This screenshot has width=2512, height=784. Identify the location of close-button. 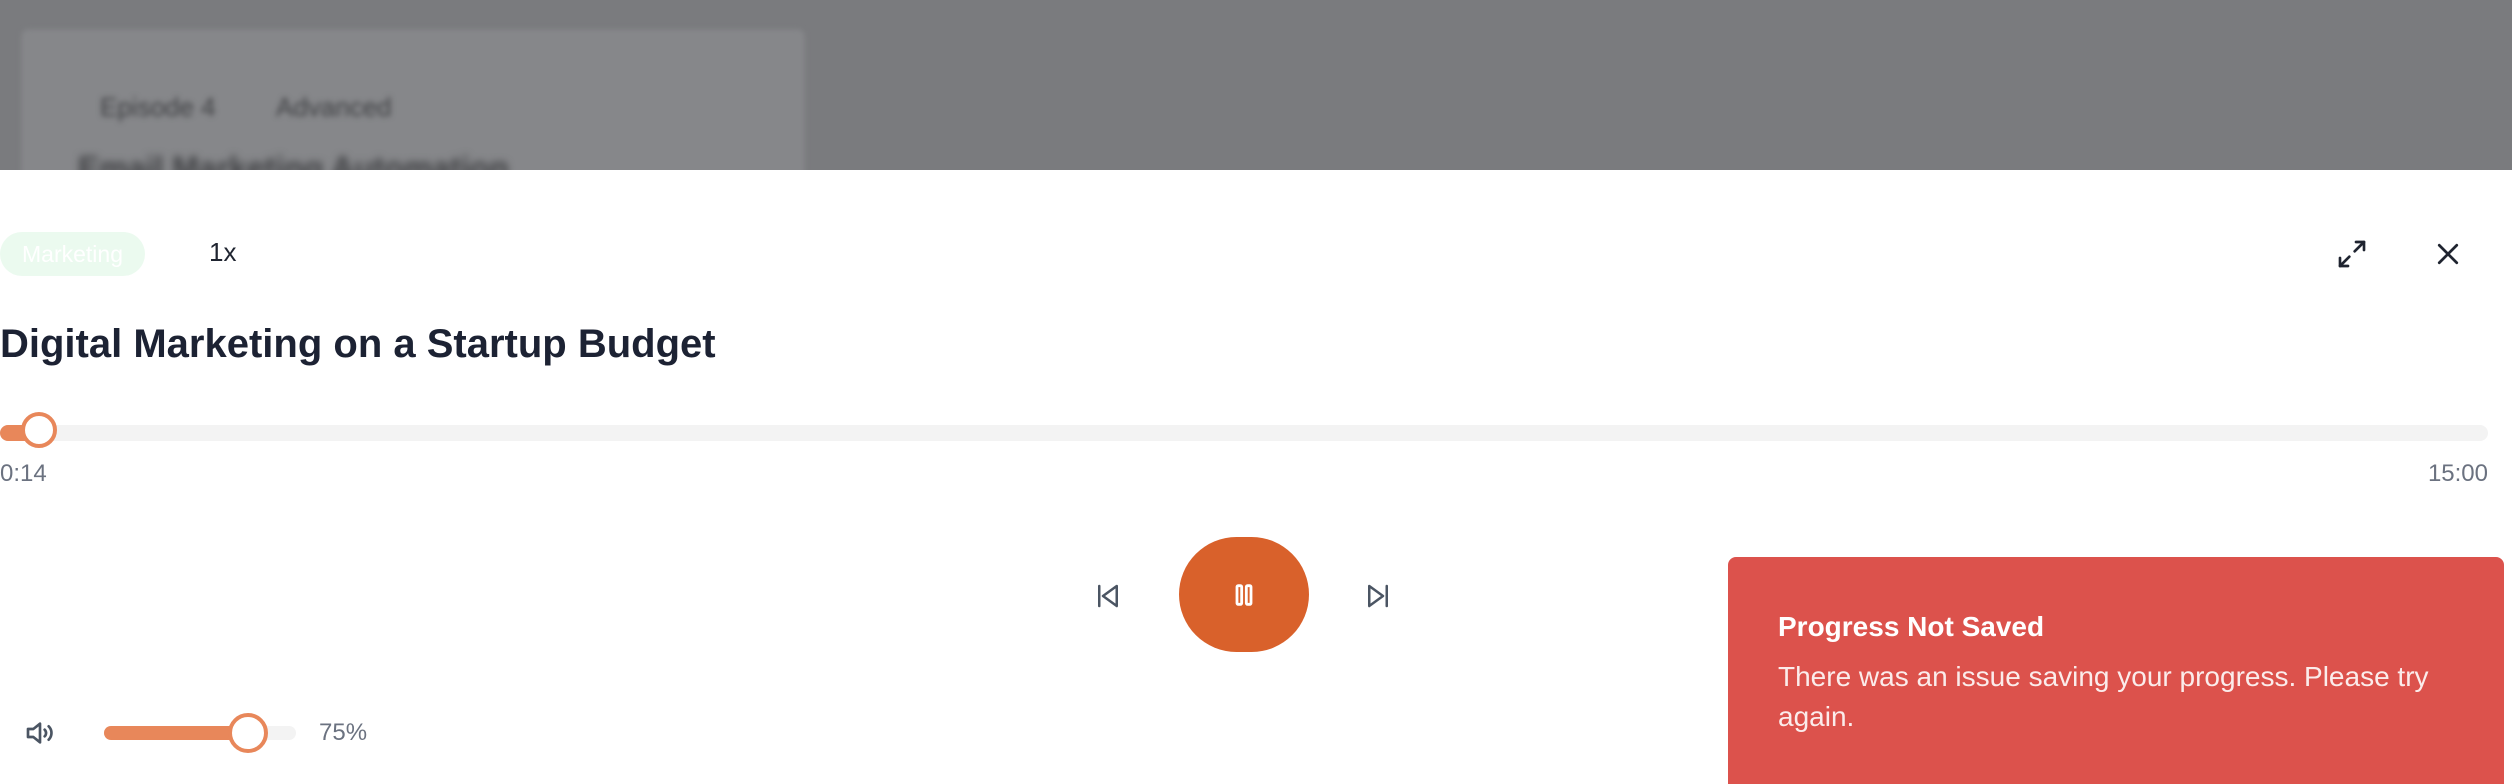
(2448, 254).